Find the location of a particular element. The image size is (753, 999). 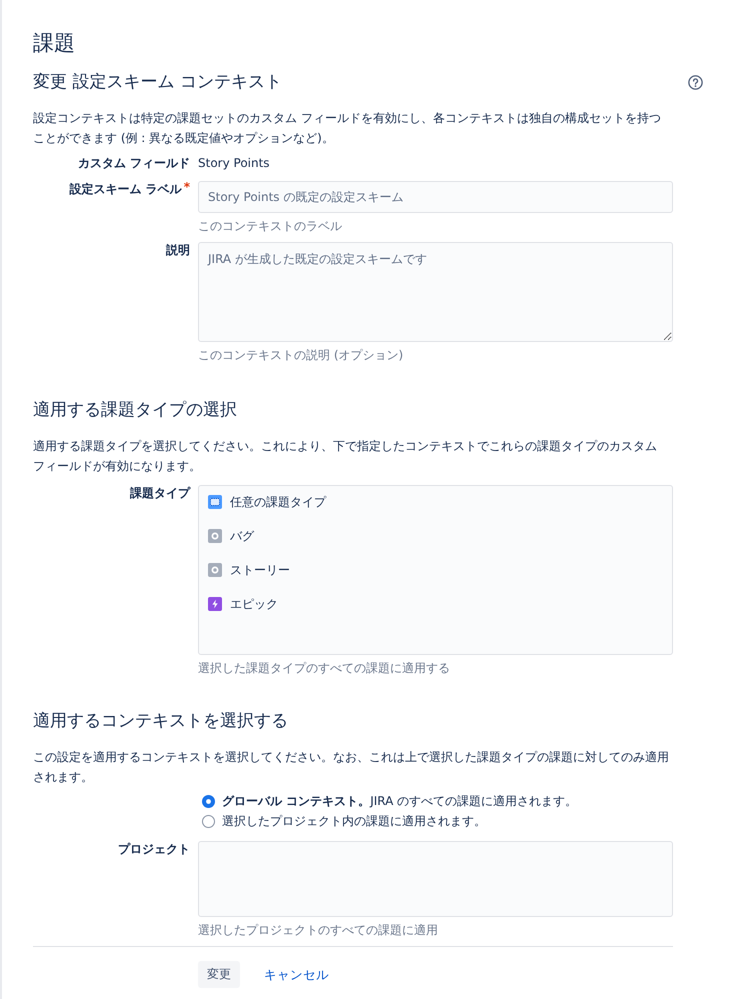

project-select-field is located at coordinates (435, 879).